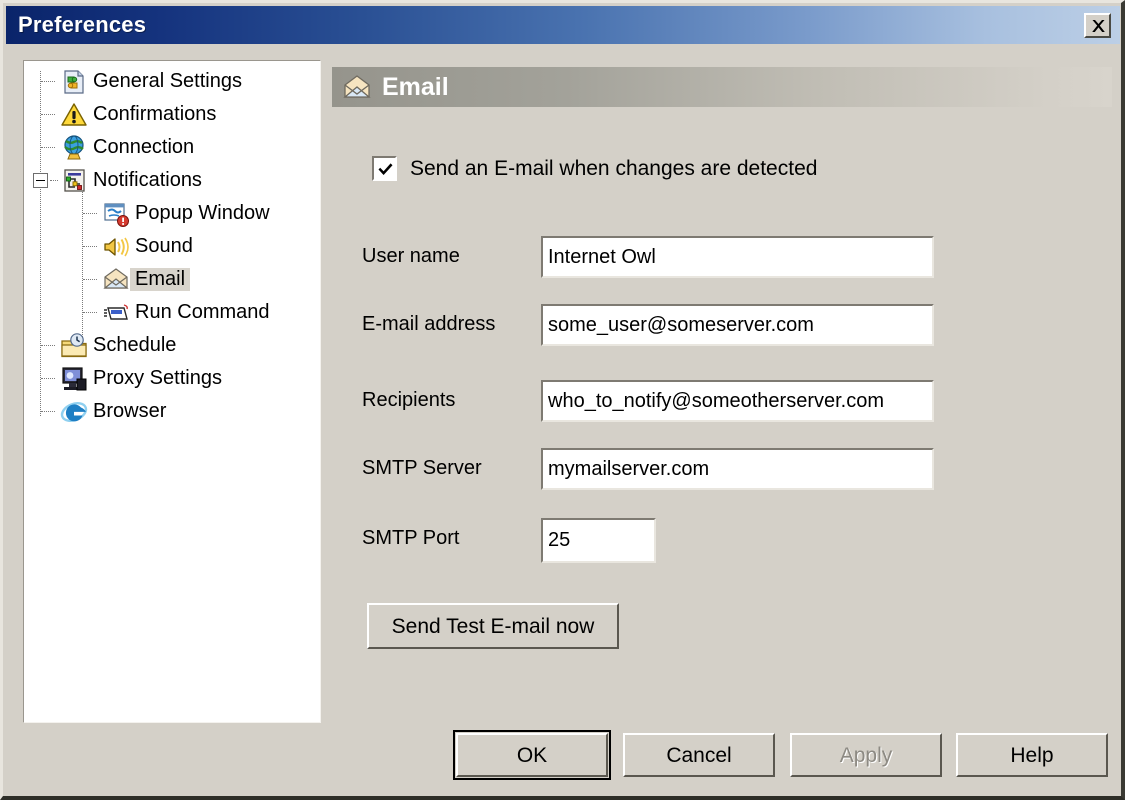 The height and width of the screenshot is (800, 1125). Describe the element at coordinates (493, 626) in the screenshot. I see `send-test-email-button: Send Test E-mail now` at that location.